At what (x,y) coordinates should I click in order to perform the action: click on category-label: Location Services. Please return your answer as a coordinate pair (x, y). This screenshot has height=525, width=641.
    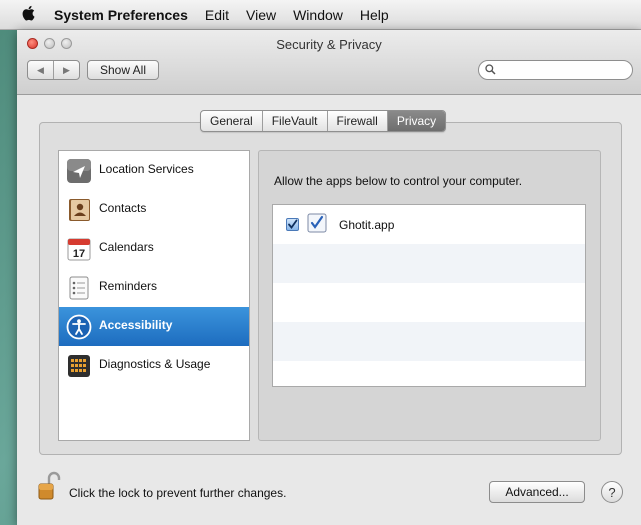
    Looking at the image, I should click on (146, 169).